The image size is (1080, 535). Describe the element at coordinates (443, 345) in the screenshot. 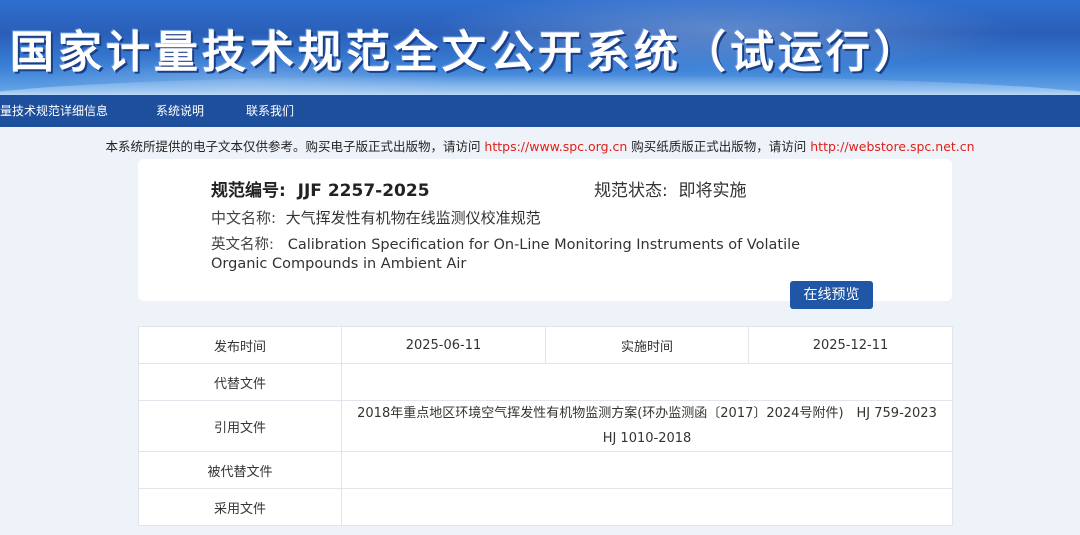

I see `publish-date-value: 2025-06-11` at that location.